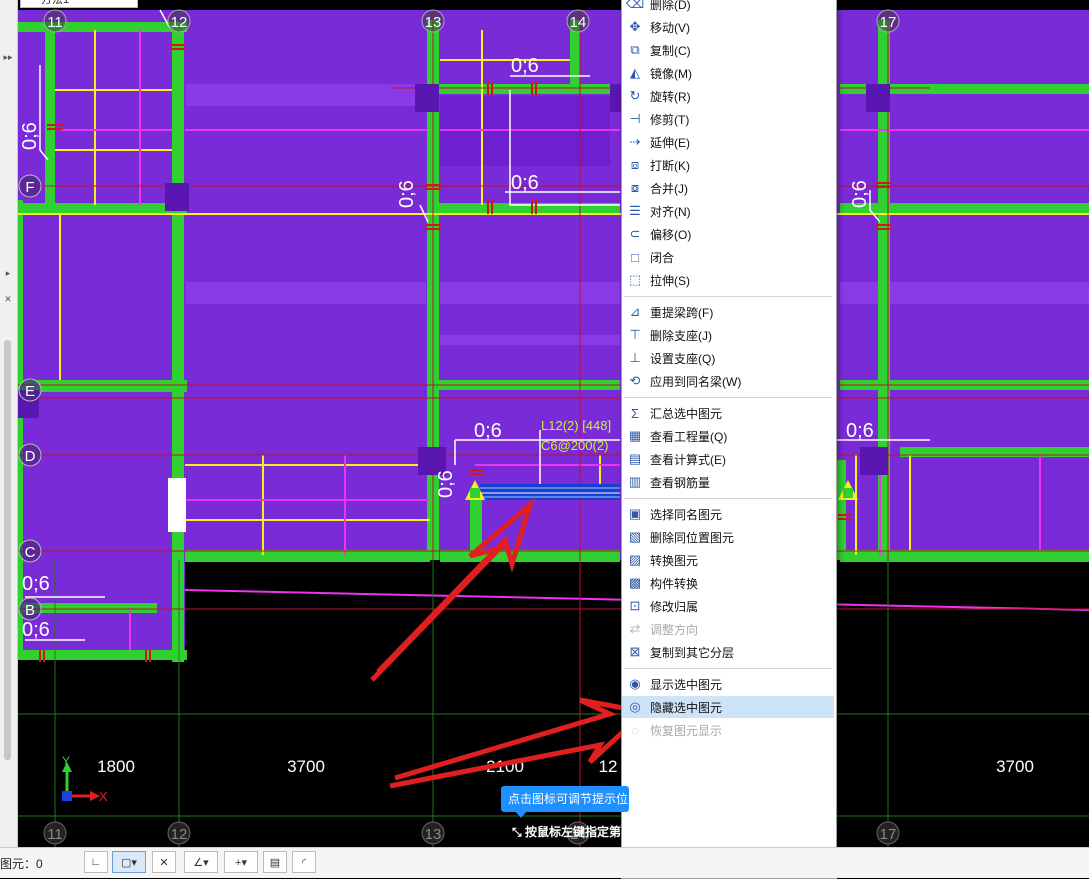  I want to click on menu-item: ▤ 查看计算式(E), so click(728, 459).